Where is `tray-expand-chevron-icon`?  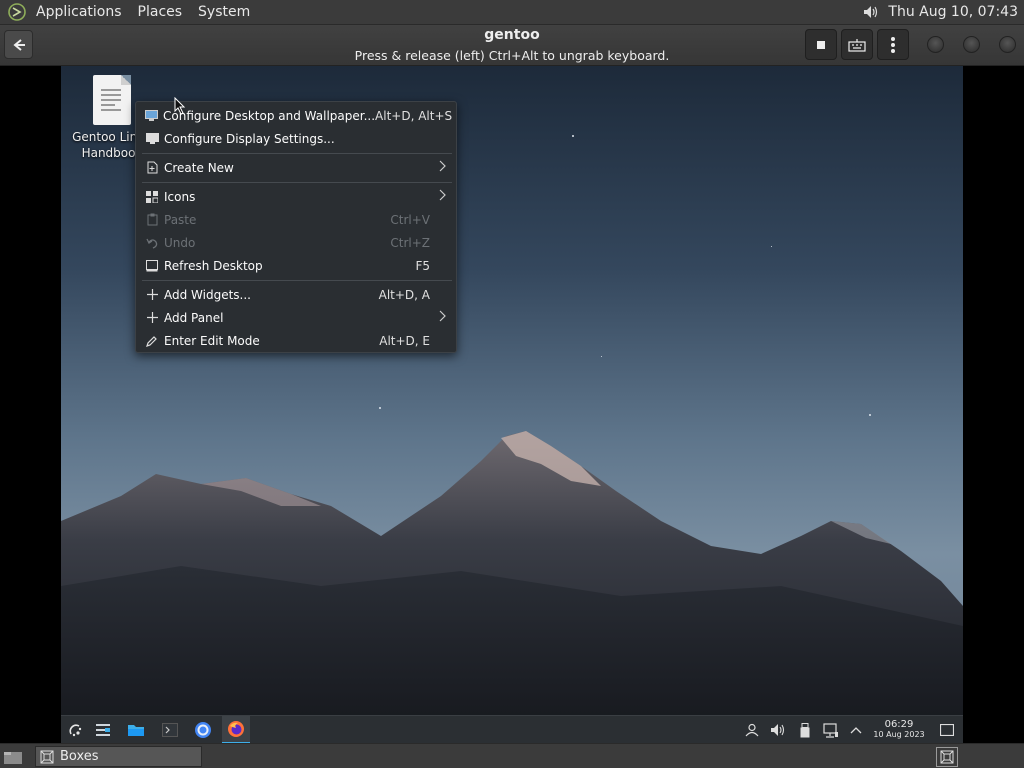 tray-expand-chevron-icon is located at coordinates (856, 729).